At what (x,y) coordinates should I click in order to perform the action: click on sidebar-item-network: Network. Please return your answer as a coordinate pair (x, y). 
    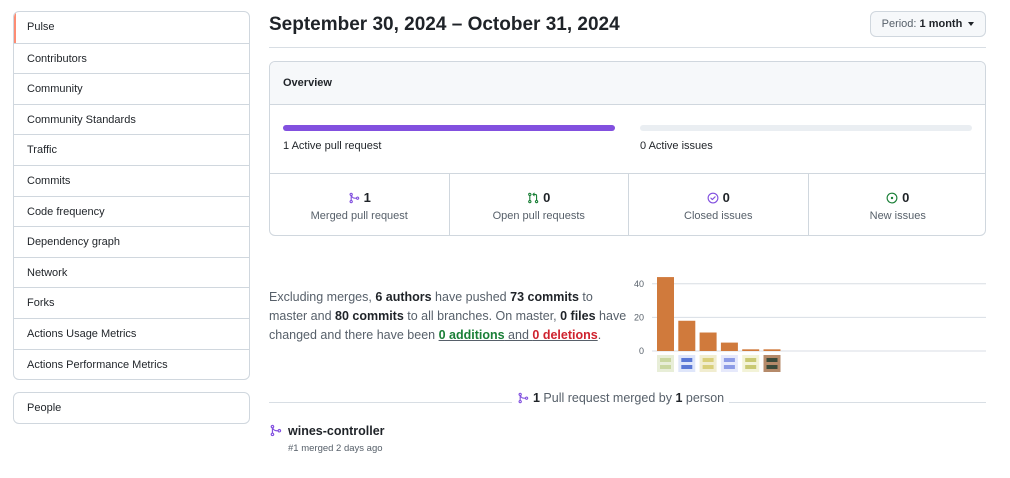
    Looking at the image, I should click on (131, 272).